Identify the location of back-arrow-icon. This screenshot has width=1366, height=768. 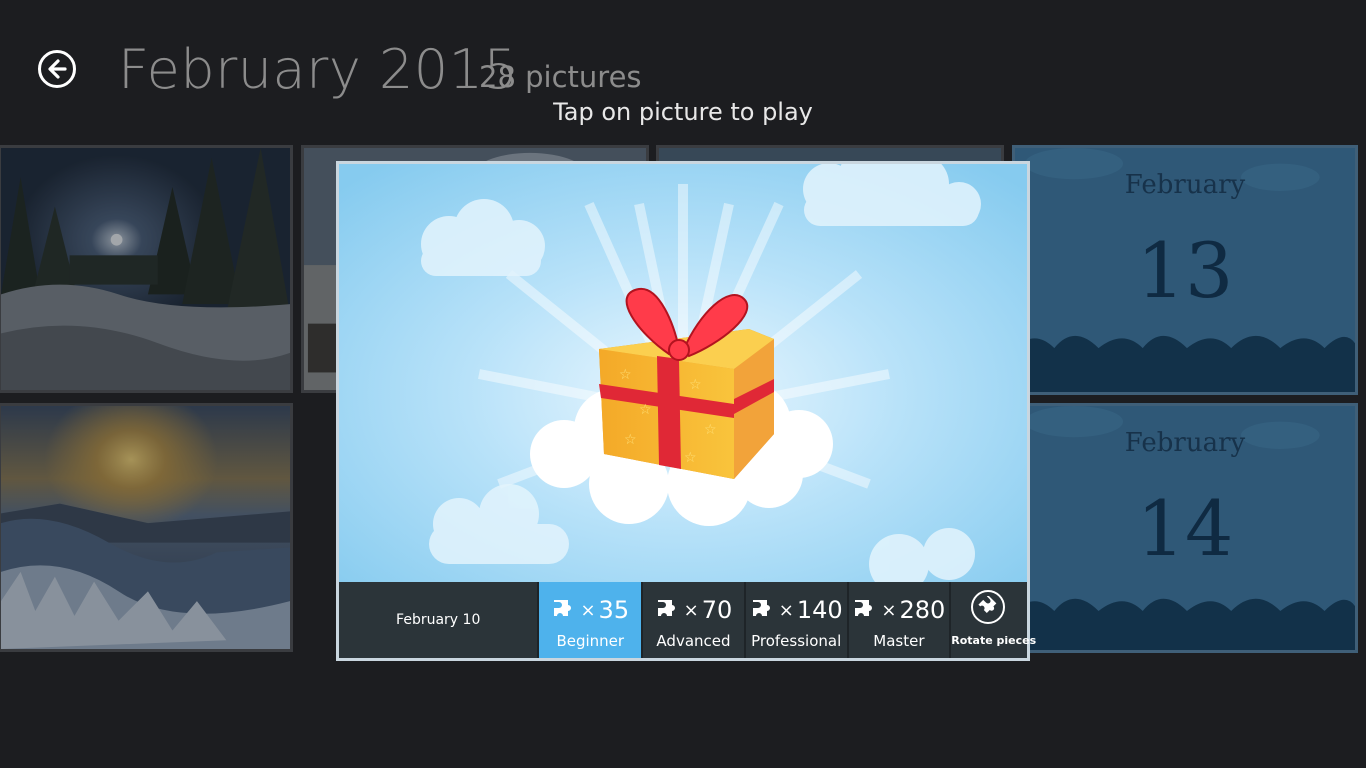
(57, 69).